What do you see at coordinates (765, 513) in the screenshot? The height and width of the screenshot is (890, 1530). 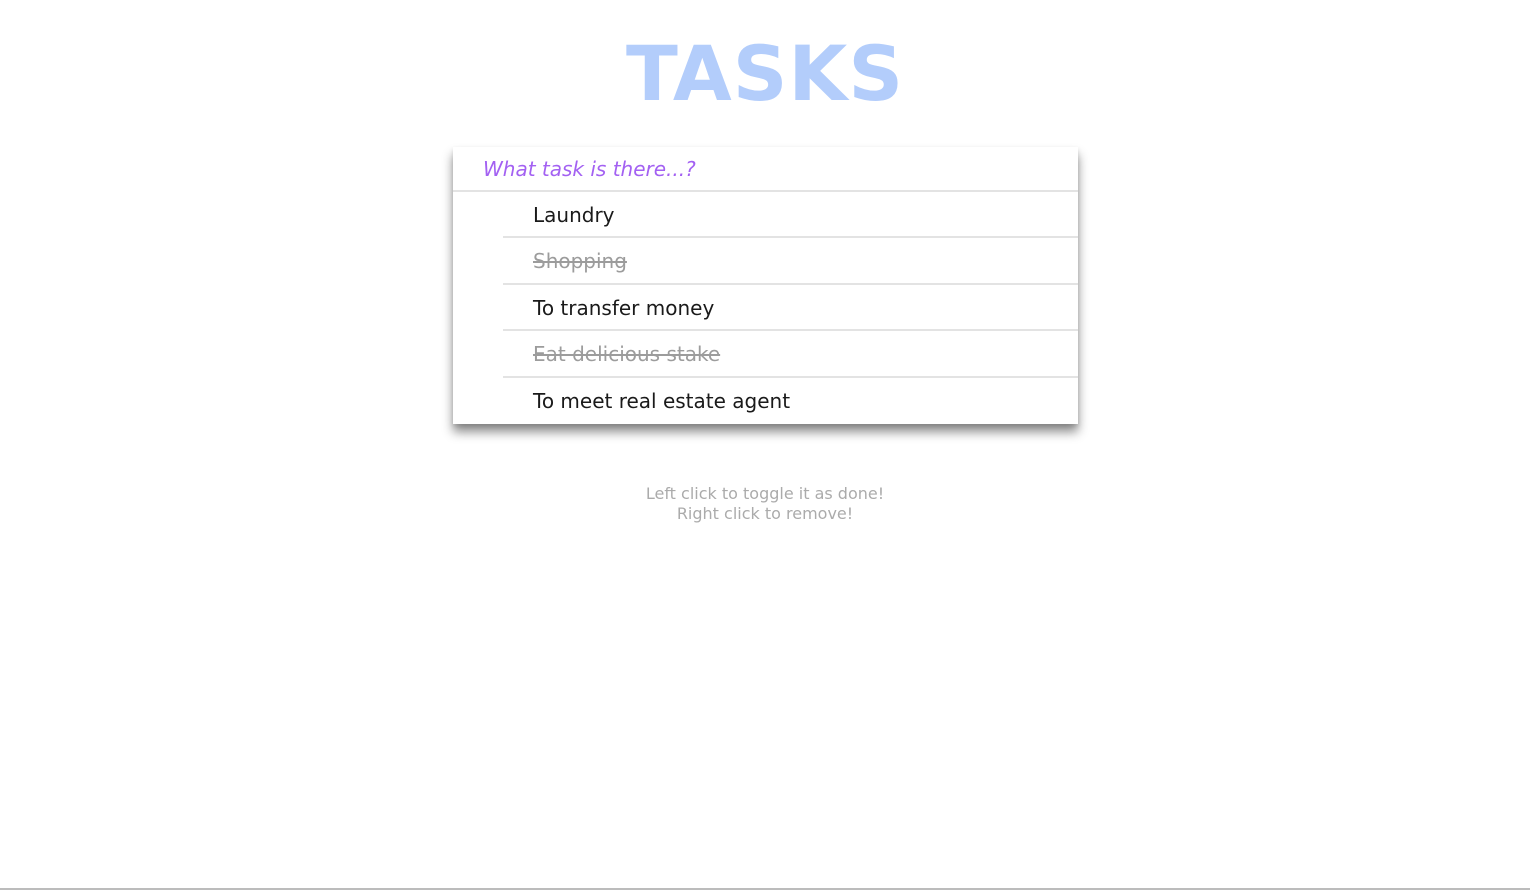 I see `hint-remove: Right click to remove!` at bounding box center [765, 513].